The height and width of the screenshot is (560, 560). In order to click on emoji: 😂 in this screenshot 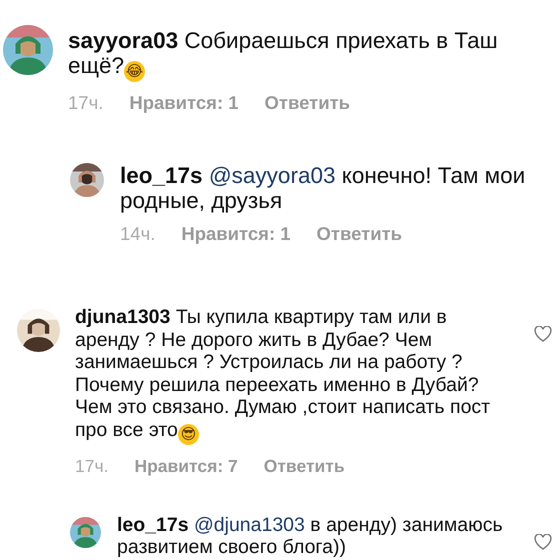, I will do `click(135, 71)`.